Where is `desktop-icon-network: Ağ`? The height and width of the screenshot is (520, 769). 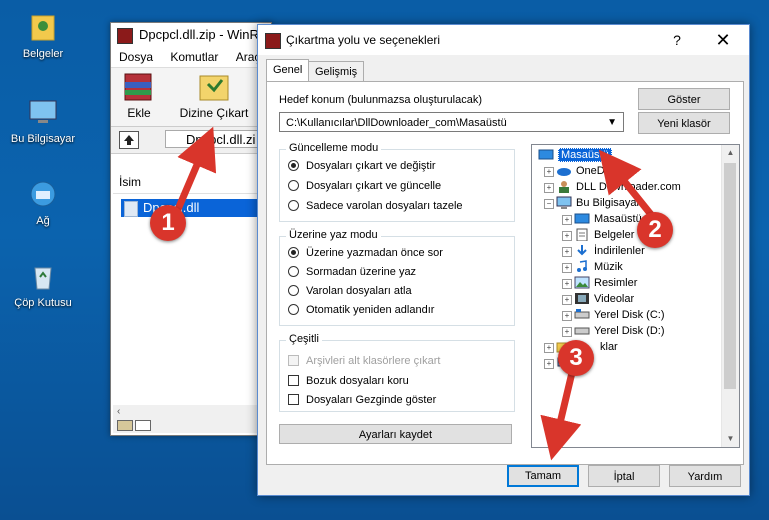 desktop-icon-network: Ağ is located at coordinates (43, 202).